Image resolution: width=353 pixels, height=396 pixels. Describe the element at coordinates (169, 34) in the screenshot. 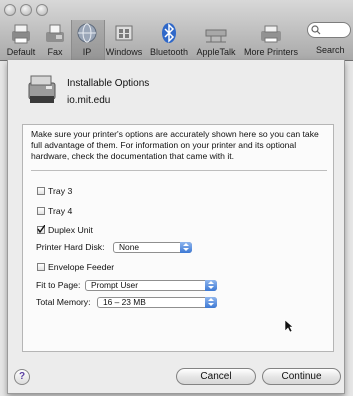

I see `bluetooth-icon` at that location.